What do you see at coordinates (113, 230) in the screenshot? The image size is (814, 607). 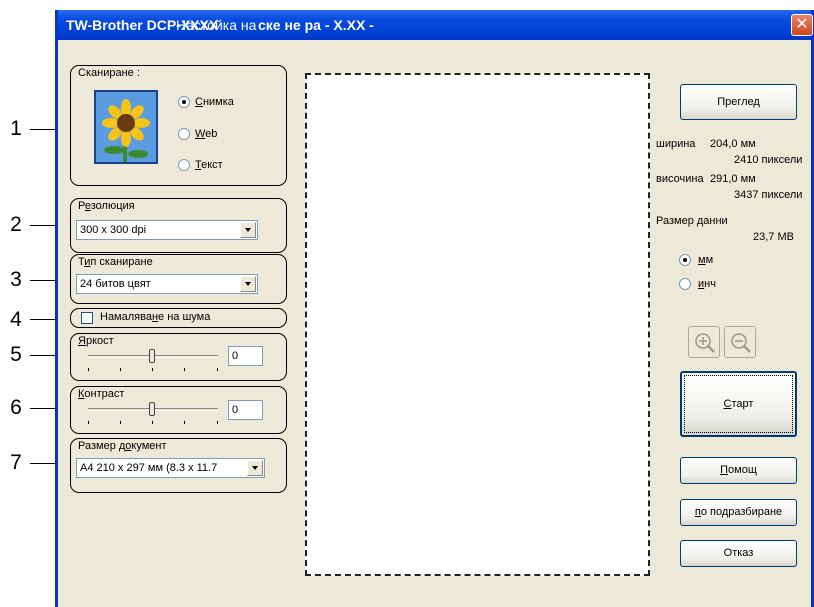 I see `resolution-value: 300 x 300 dpi` at bounding box center [113, 230].